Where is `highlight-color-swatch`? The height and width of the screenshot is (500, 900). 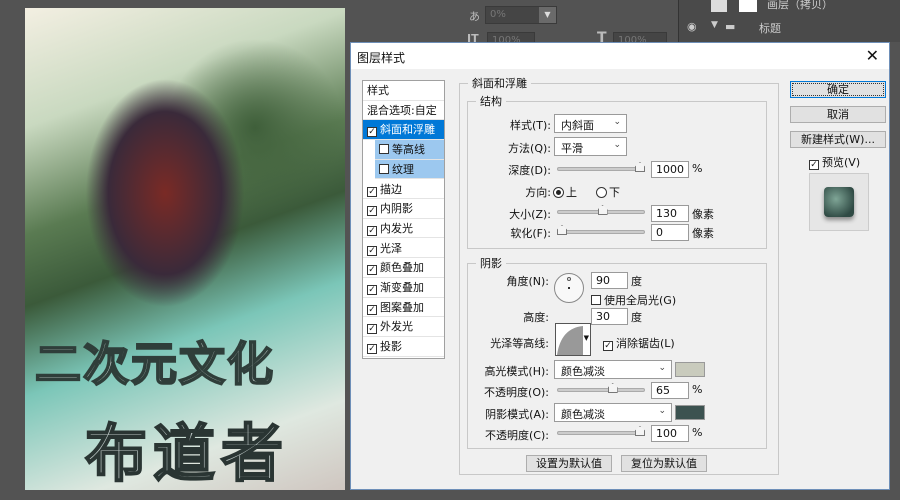
highlight-color-swatch is located at coordinates (690, 369).